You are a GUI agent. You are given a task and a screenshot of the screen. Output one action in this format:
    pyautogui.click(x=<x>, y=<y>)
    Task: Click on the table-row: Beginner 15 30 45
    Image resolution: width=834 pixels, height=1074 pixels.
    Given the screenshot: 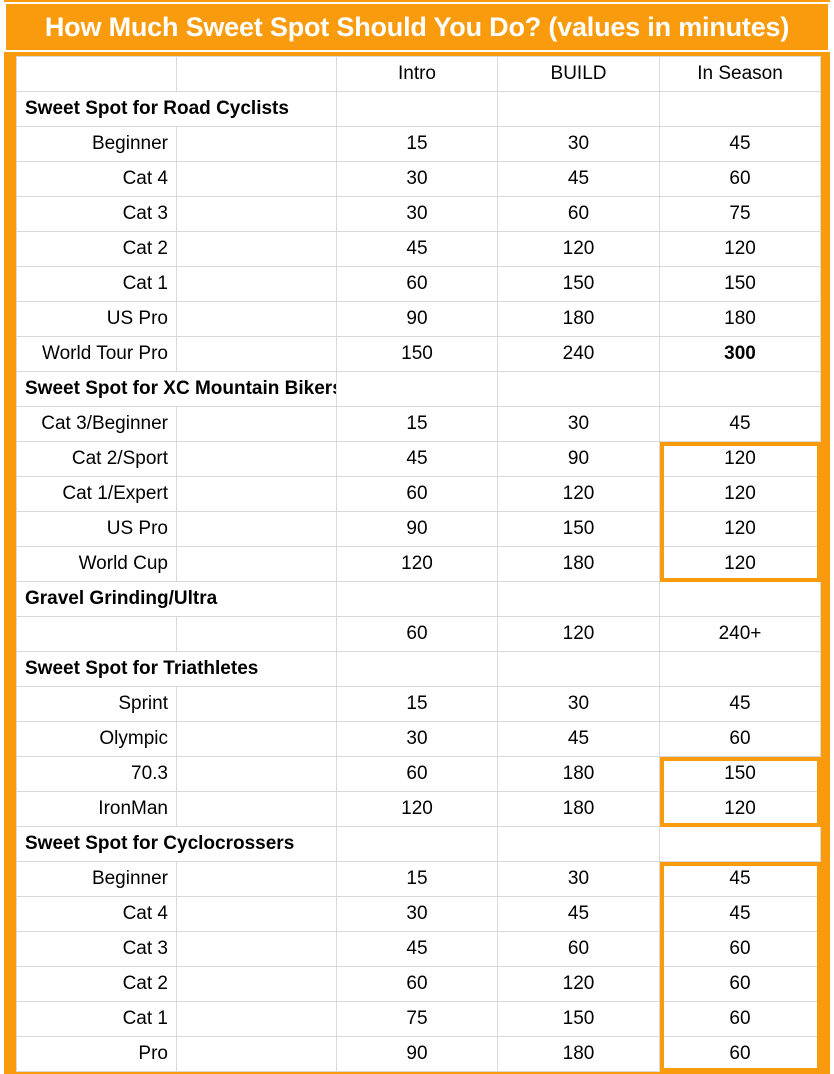 What is the action you would take?
    pyautogui.click(x=418, y=879)
    